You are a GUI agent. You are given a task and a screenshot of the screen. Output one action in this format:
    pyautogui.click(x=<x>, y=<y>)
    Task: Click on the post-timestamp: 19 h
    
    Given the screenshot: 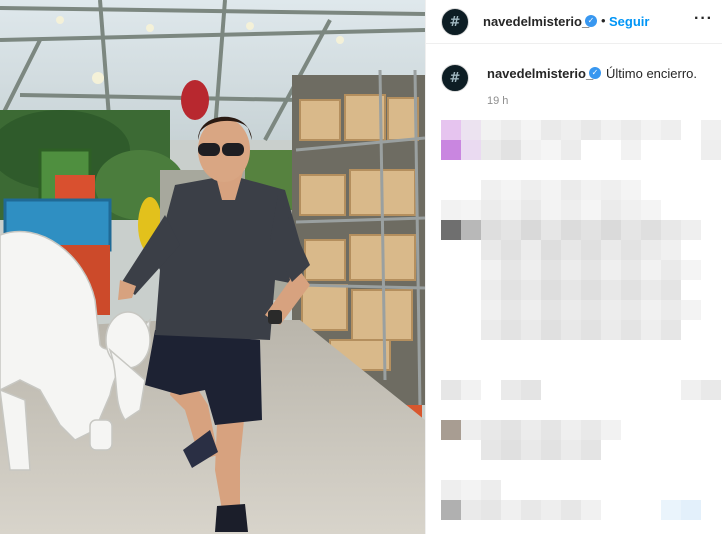 What is the action you would take?
    pyautogui.click(x=497, y=101)
    